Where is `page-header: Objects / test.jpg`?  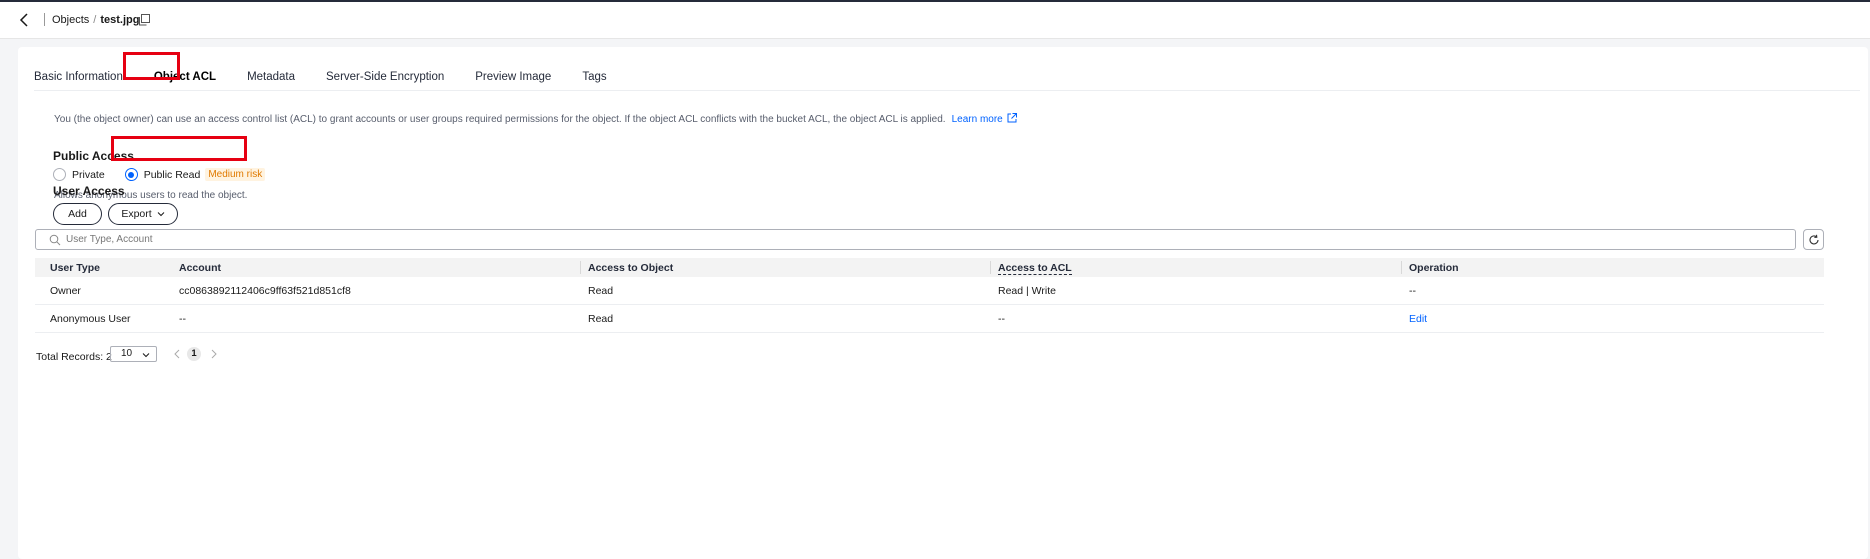
page-header: Objects / test.jpg is located at coordinates (935, 20).